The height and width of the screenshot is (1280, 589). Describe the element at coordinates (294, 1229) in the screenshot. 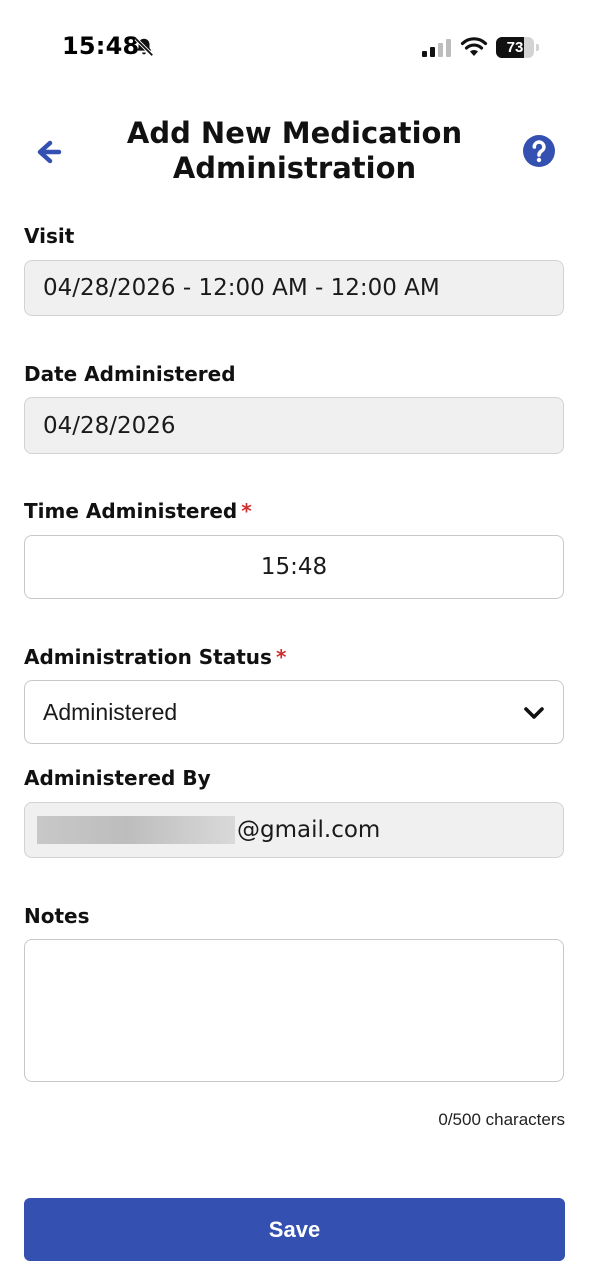

I see `save-button: Save` at that location.